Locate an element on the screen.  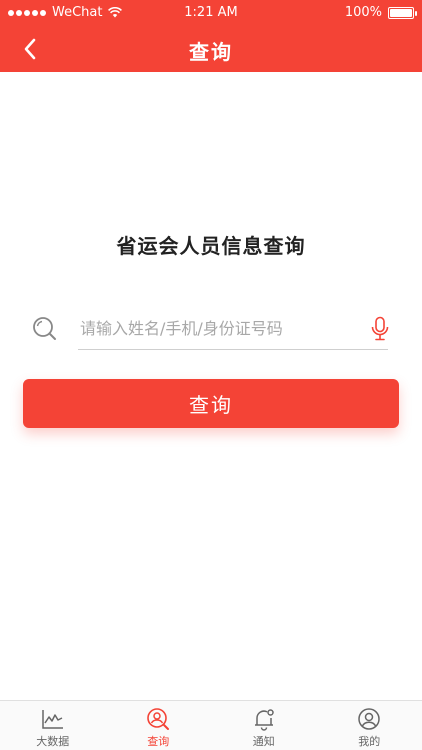
tab-query: 查询 is located at coordinates (159, 725).